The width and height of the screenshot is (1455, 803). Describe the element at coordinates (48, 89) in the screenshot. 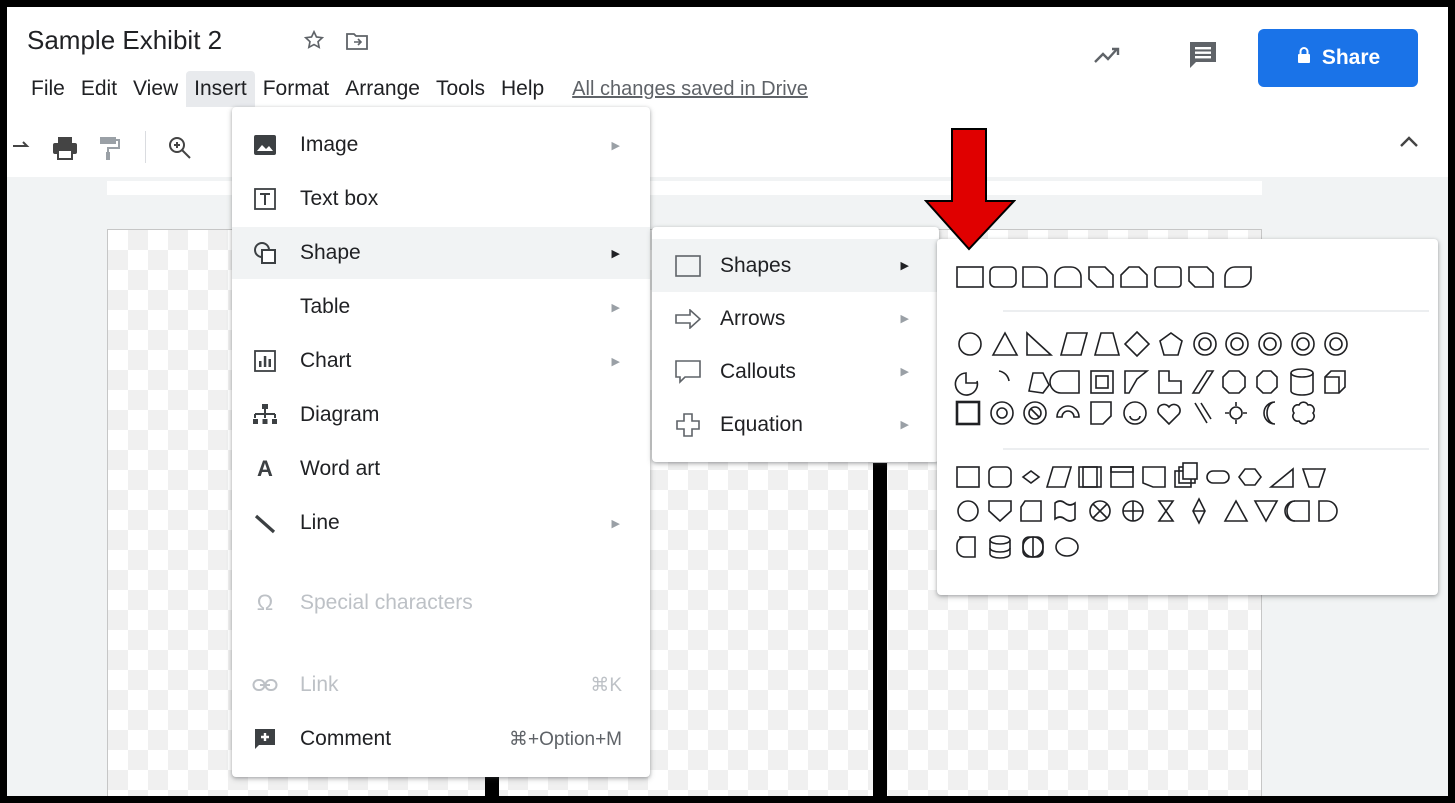

I see `menu-file: File` at that location.